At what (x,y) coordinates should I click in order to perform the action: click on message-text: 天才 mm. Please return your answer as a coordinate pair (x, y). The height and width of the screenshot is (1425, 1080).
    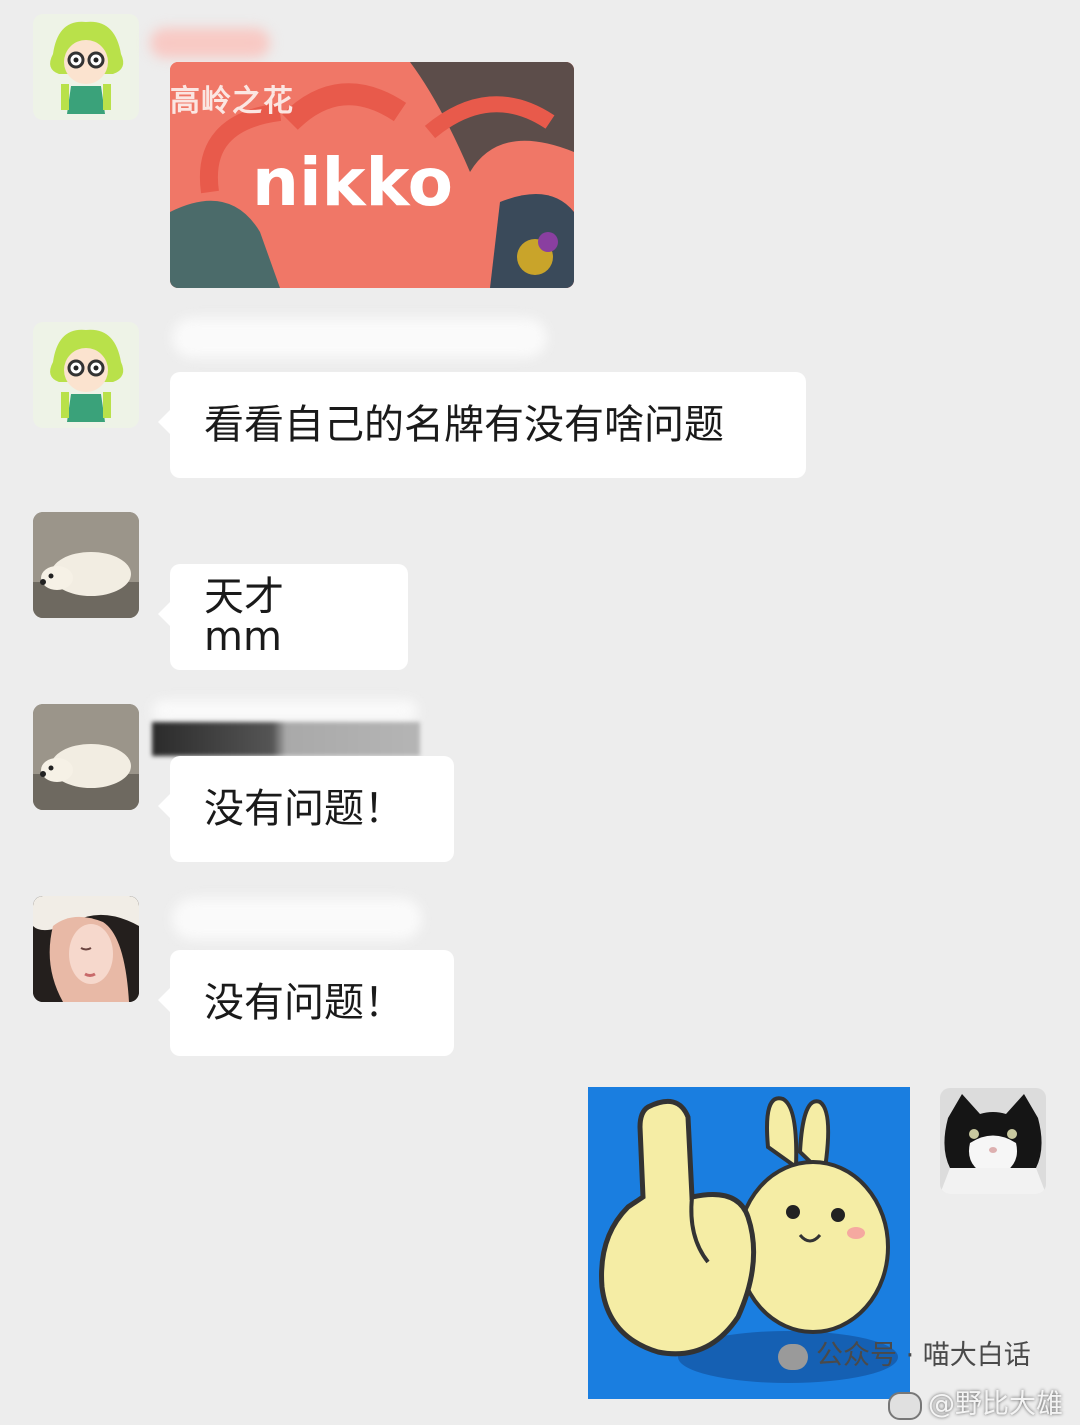
    Looking at the image, I should click on (244, 617).